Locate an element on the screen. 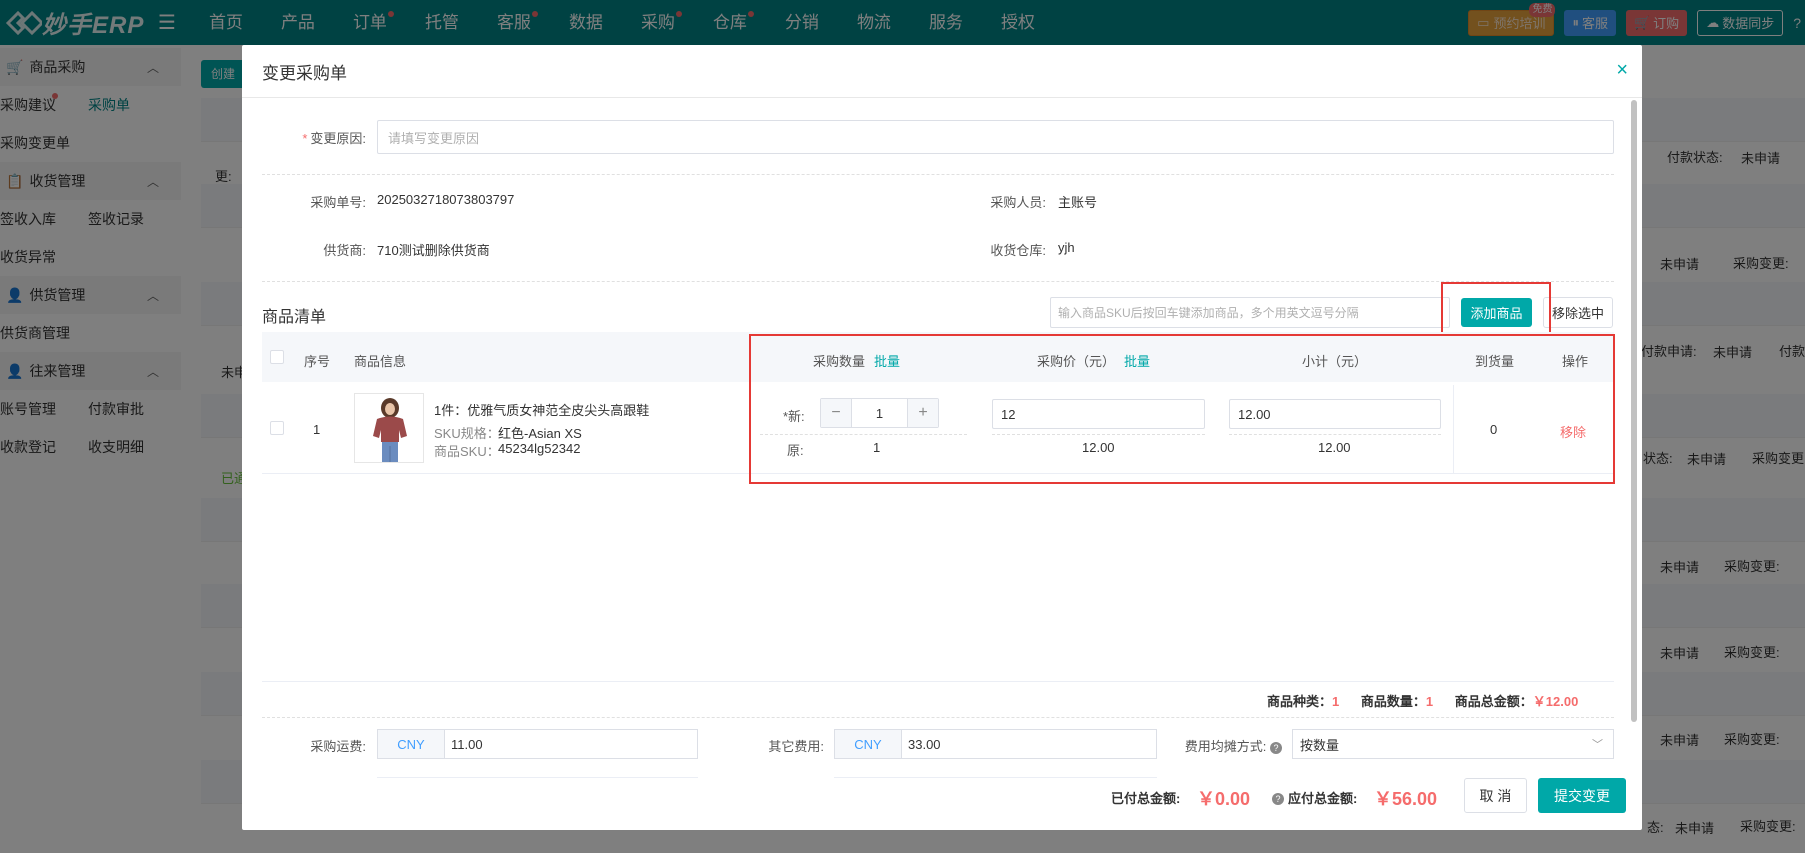 This screenshot has height=853, width=1805. sku-spec-label: SKU规格： is located at coordinates (467, 433).